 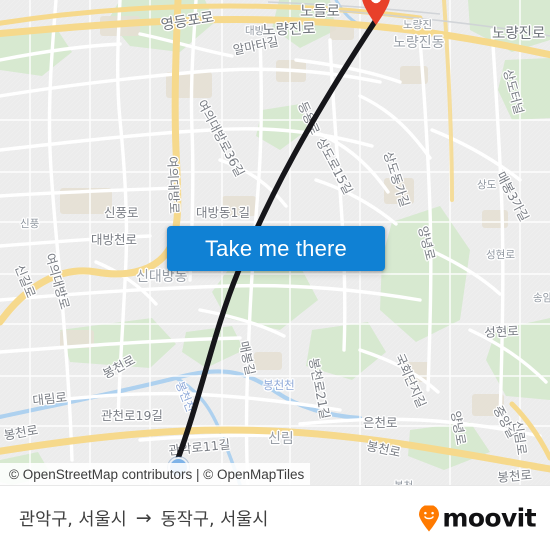 What do you see at coordinates (73, 519) in the screenshot?
I see `trip-origin: 관악구, 서울시` at bounding box center [73, 519].